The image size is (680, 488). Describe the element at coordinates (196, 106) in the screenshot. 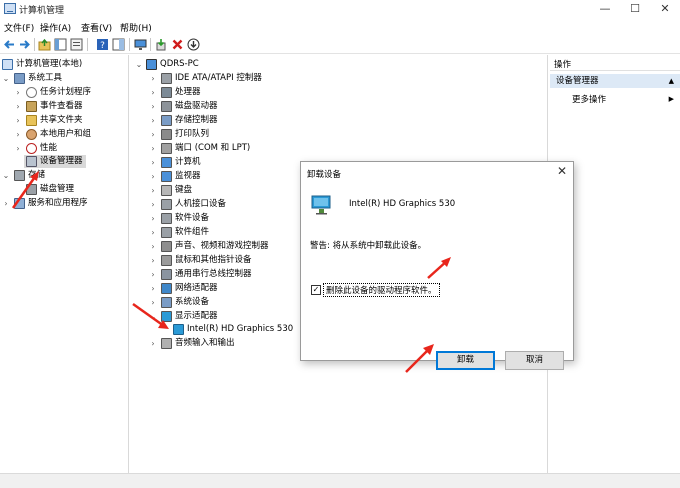

I see `device-category-label: 磁盘驱动器` at that location.